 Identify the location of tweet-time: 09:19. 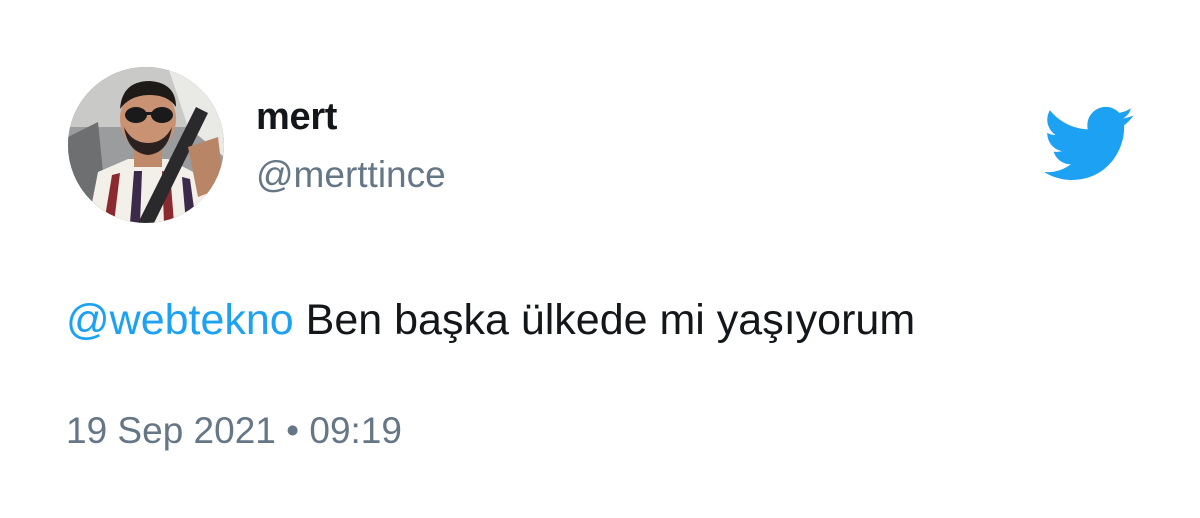
(355, 430).